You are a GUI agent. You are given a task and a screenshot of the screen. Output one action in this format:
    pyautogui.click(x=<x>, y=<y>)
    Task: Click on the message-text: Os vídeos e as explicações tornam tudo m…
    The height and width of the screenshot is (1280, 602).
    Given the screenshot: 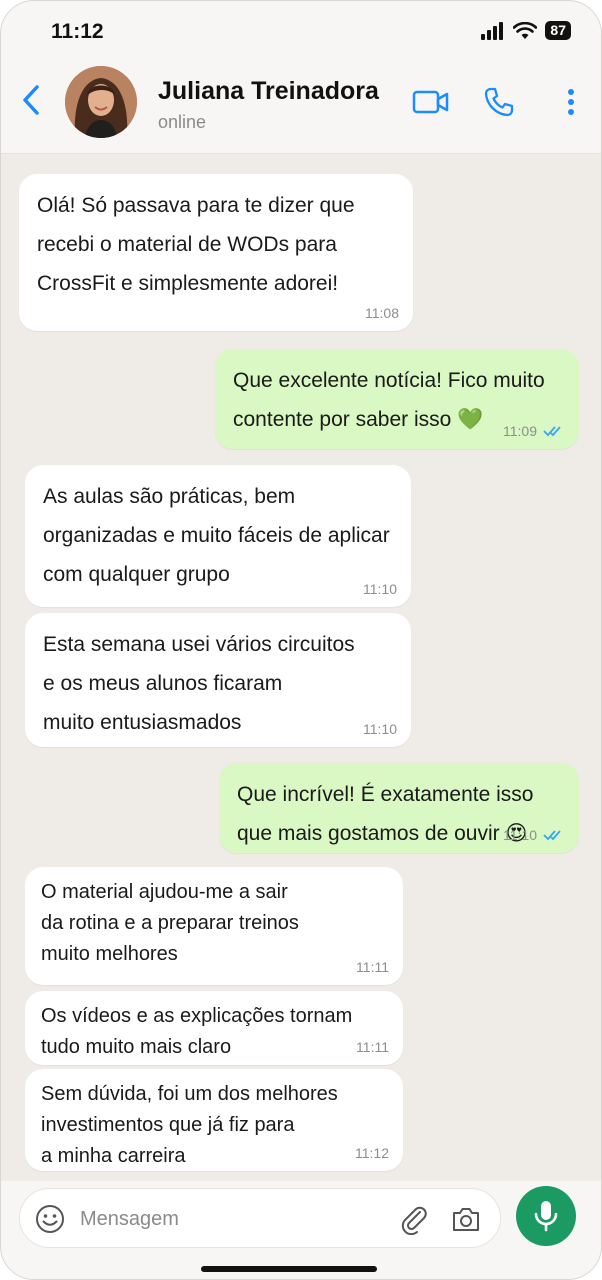 What is the action you would take?
    pyautogui.click(x=197, y=1031)
    